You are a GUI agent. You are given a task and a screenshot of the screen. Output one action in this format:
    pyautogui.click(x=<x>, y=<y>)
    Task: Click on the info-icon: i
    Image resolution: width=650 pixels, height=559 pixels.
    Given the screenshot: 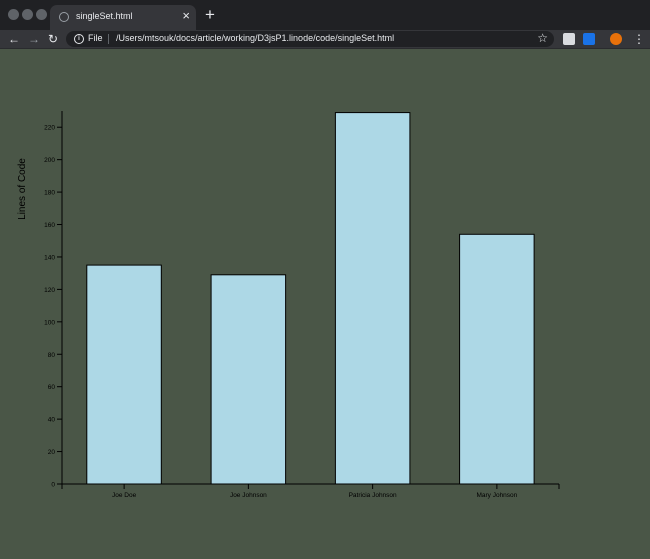 What is the action you would take?
    pyautogui.click(x=79, y=39)
    